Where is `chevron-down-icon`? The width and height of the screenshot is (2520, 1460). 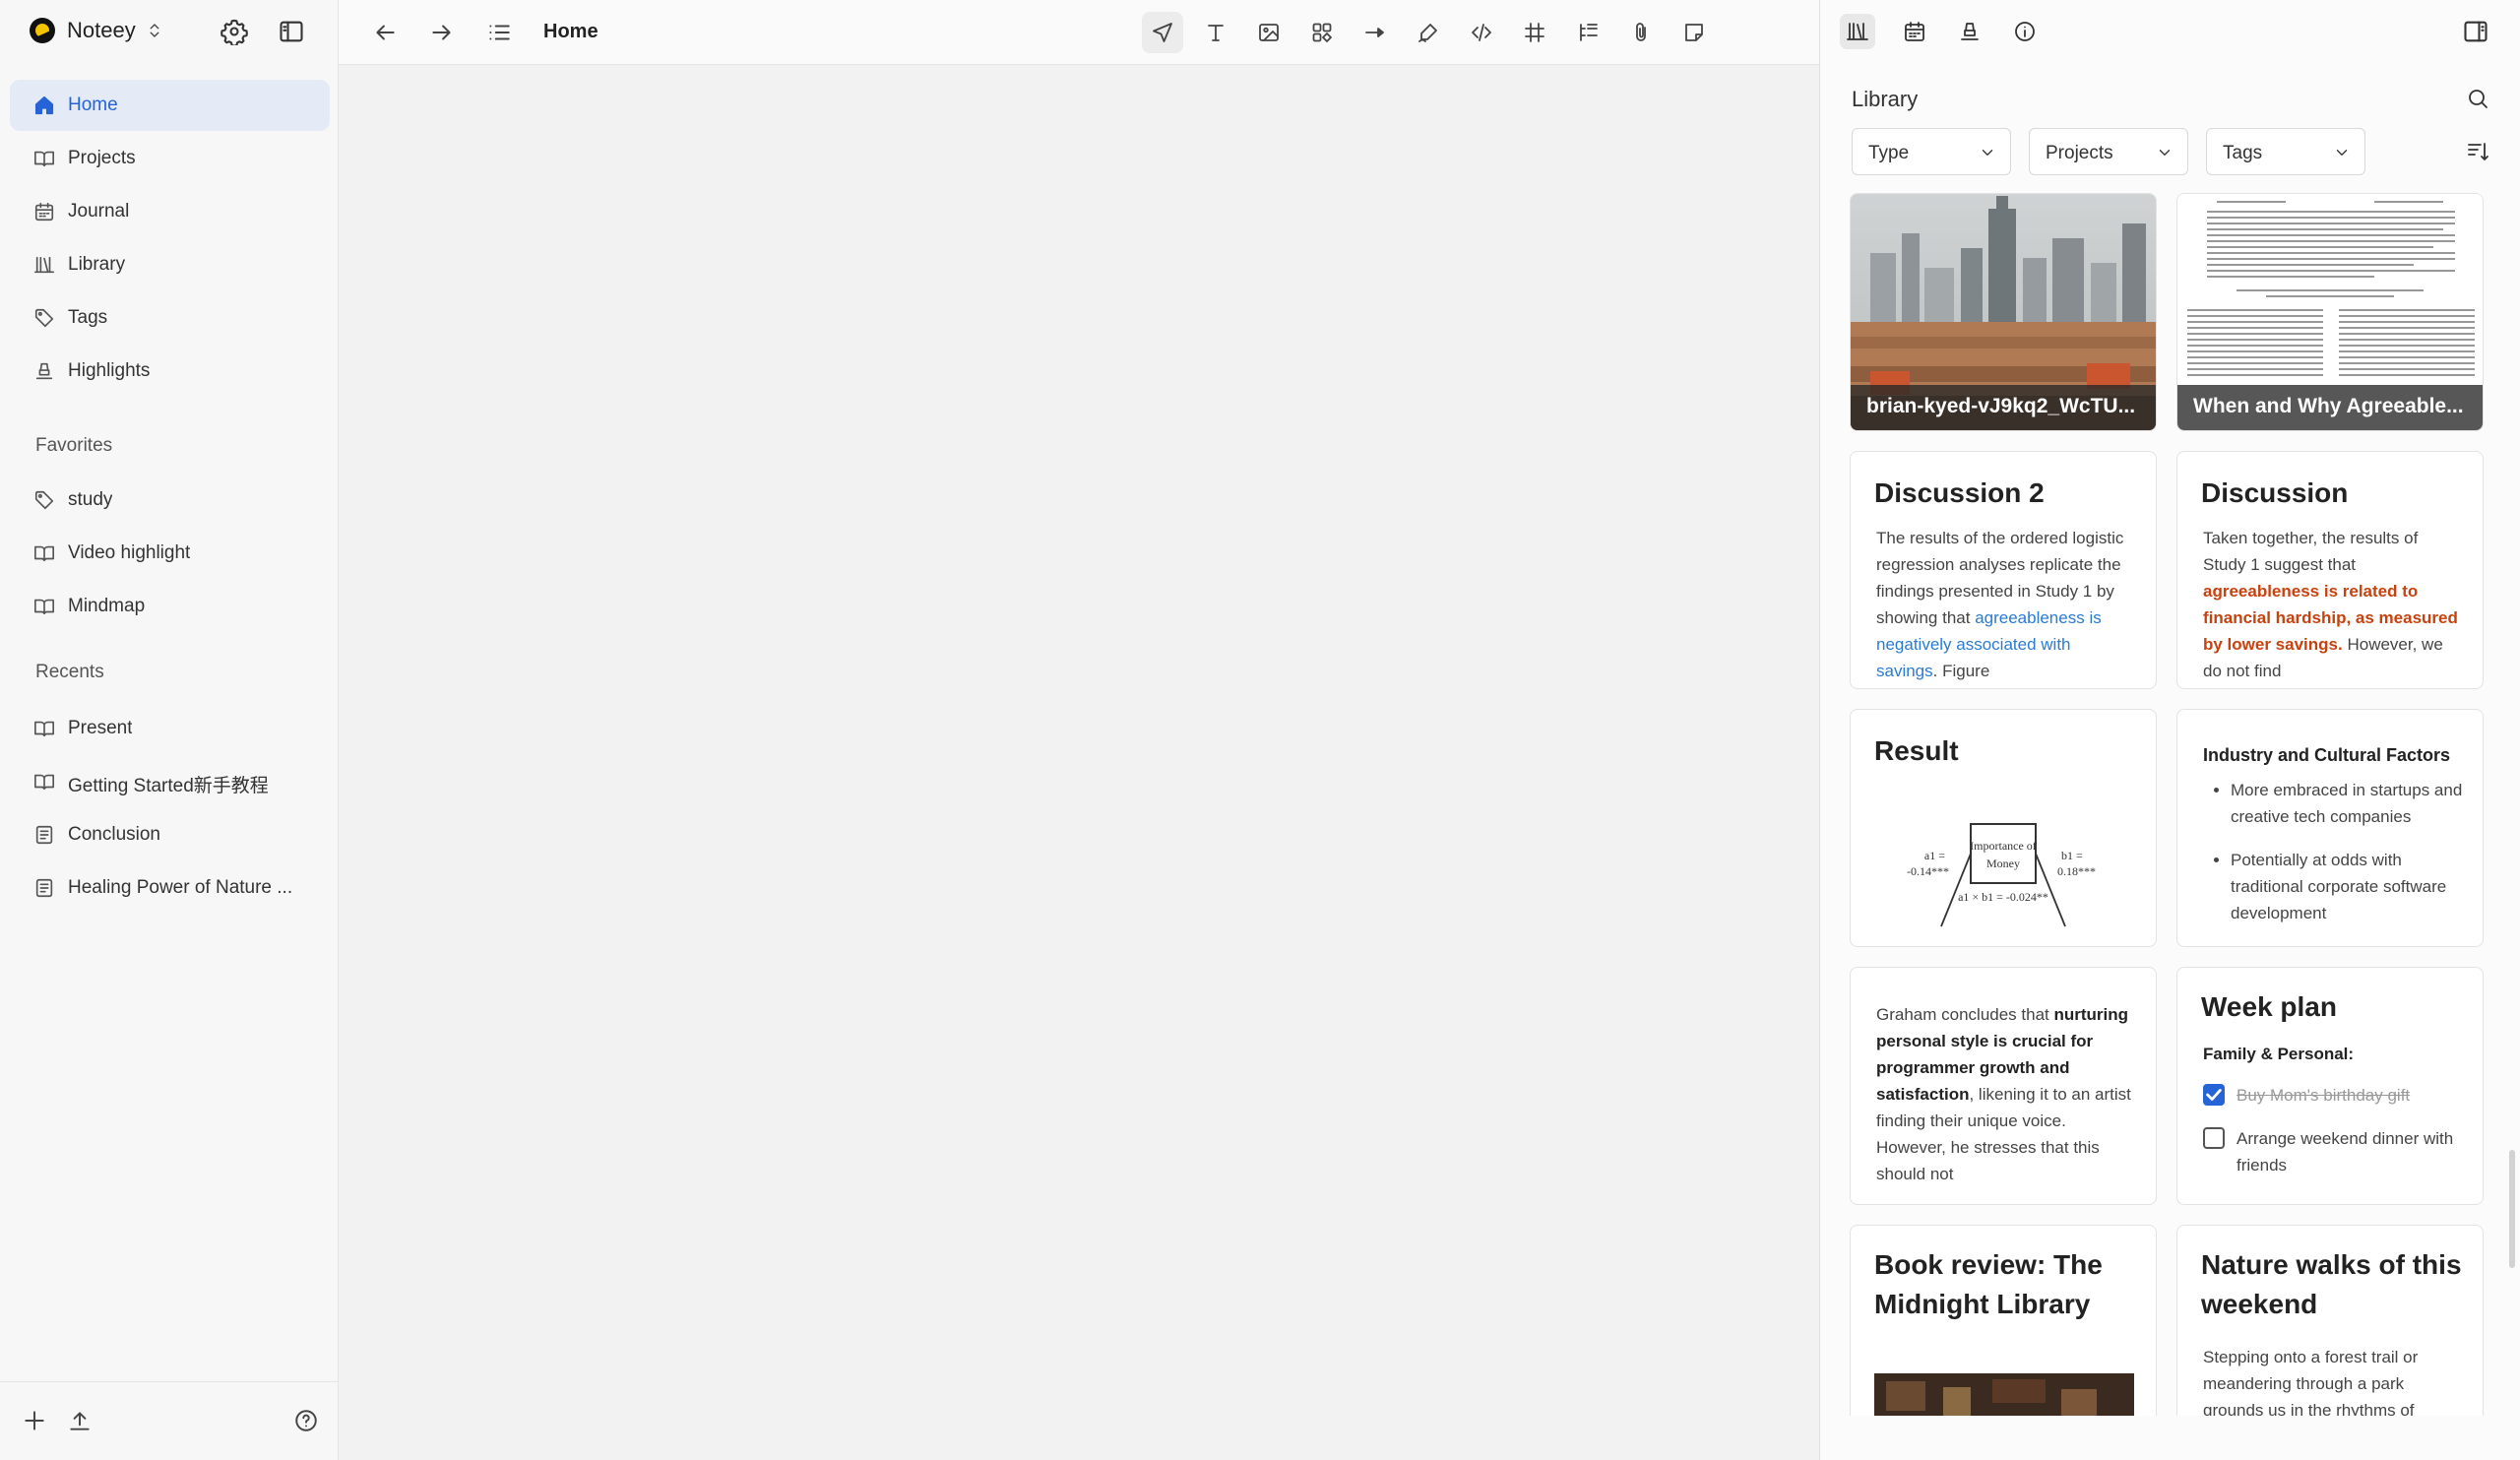 chevron-down-icon is located at coordinates (1987, 152).